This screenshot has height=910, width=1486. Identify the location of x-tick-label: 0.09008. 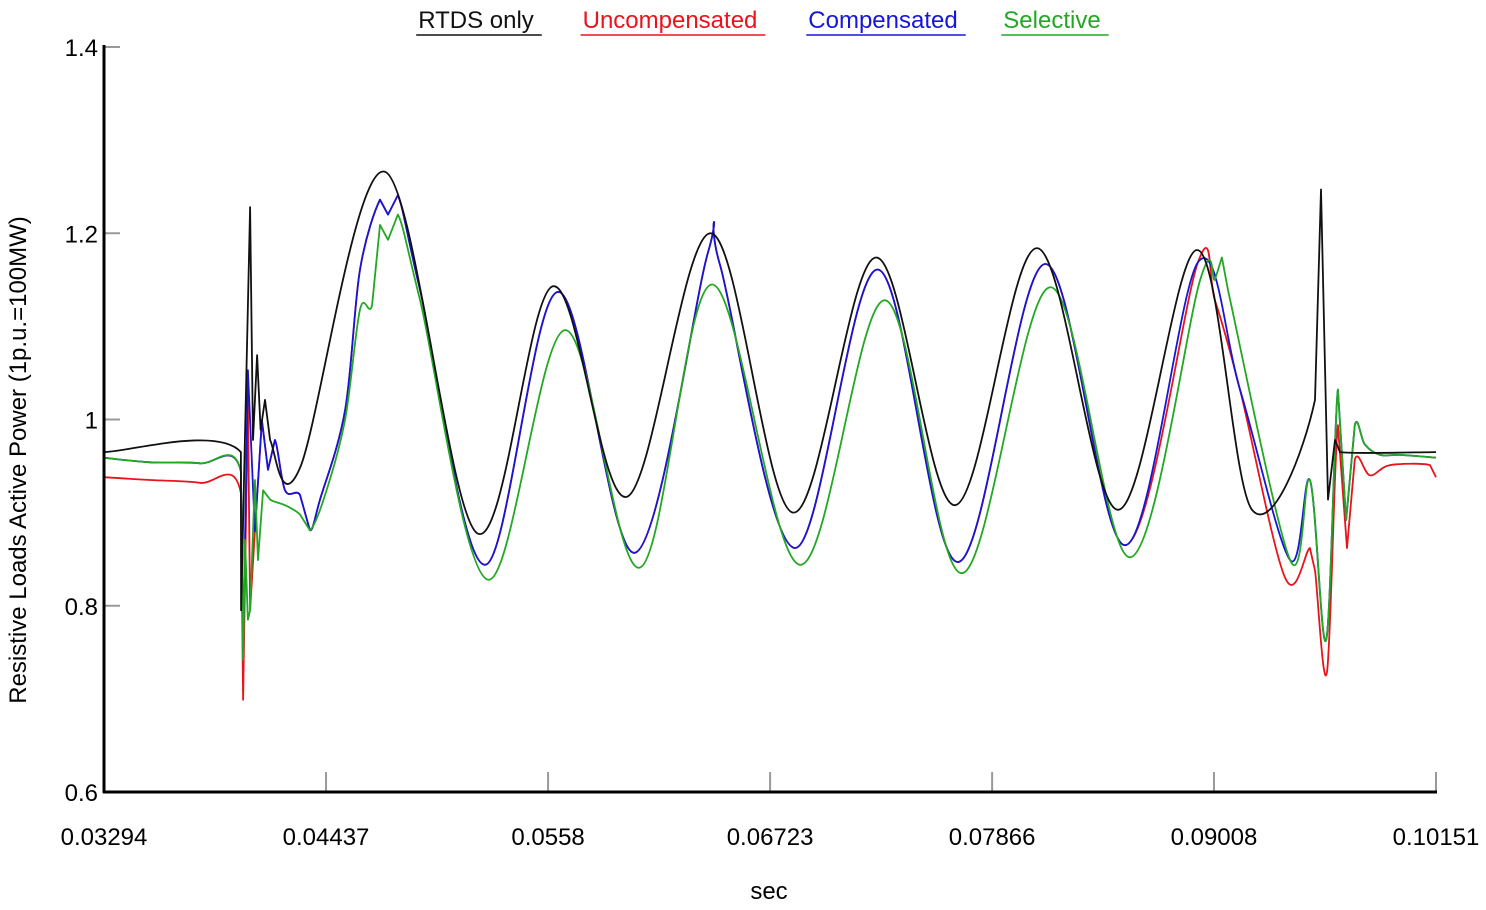
(1214, 837).